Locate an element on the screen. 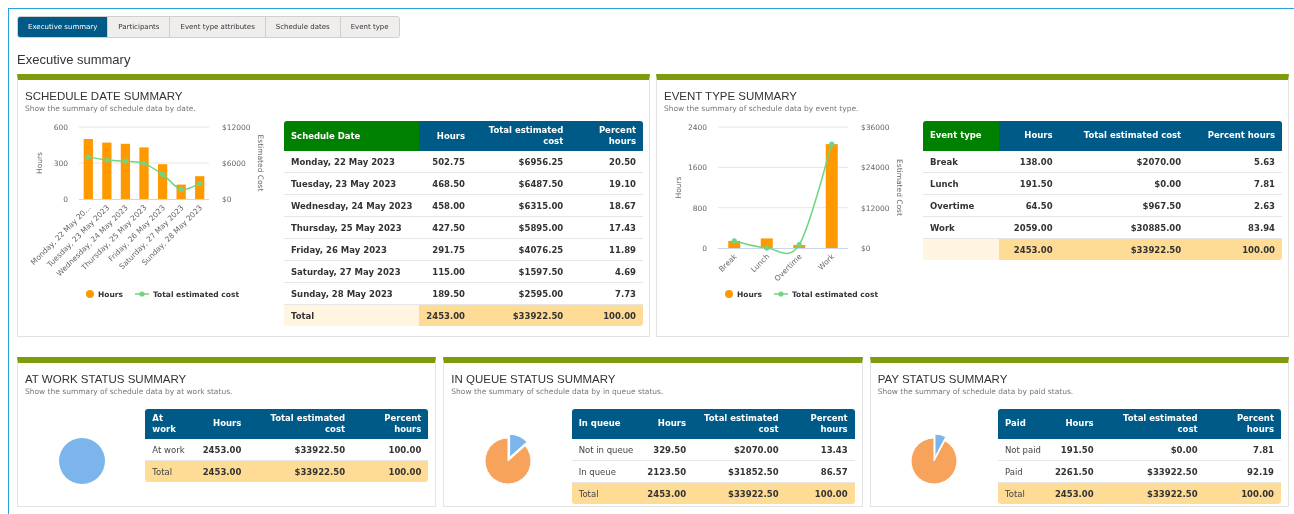  column-header: At work is located at coordinates (170, 424).